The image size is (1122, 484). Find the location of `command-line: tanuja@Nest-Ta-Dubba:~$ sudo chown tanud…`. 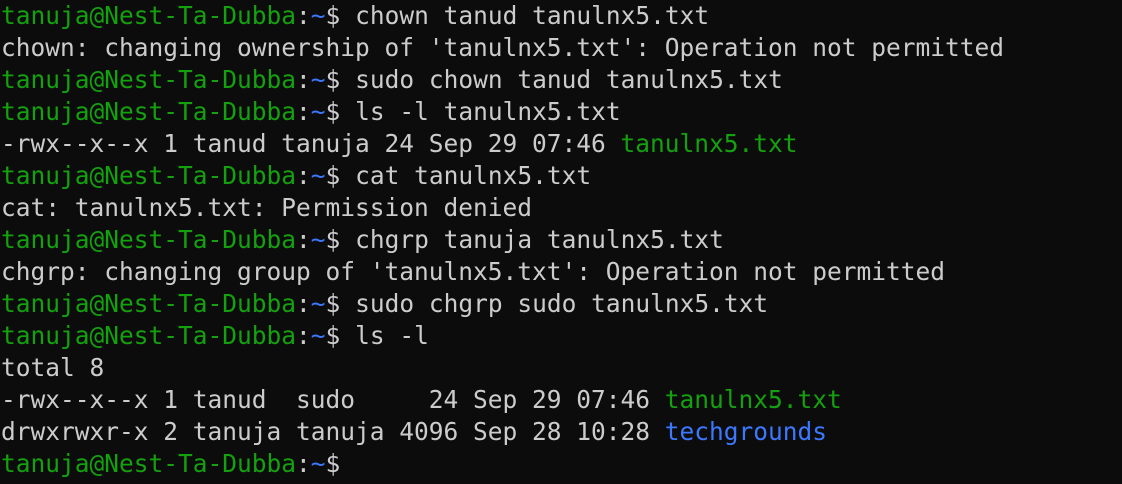

command-line: tanuja@Nest-Ta-Dubba:~$ sudo chown tanud… is located at coordinates (561, 80).